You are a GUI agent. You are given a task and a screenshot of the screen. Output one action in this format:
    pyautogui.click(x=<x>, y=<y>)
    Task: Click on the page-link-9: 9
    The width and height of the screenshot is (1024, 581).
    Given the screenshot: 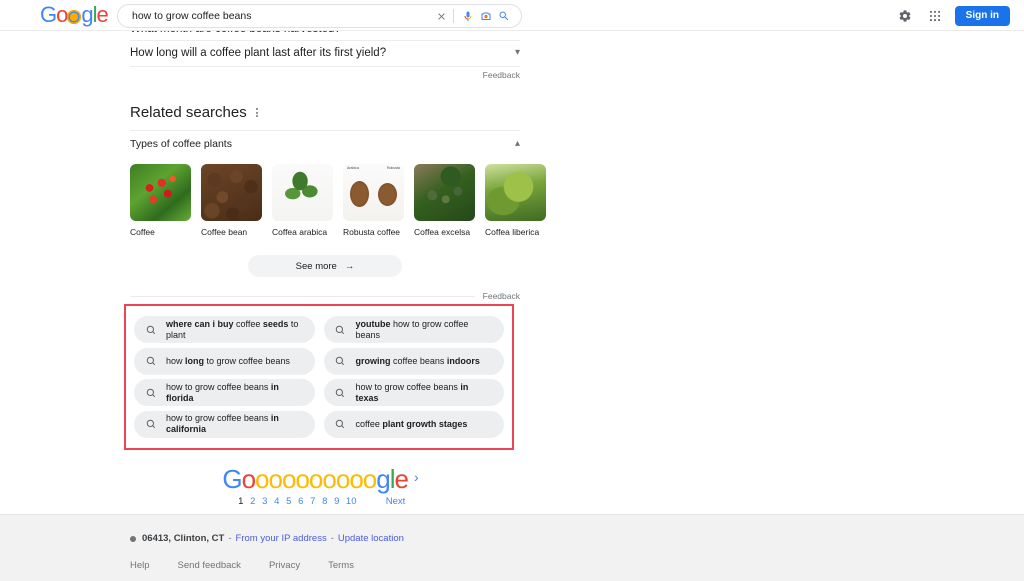 What is the action you would take?
    pyautogui.click(x=337, y=501)
    